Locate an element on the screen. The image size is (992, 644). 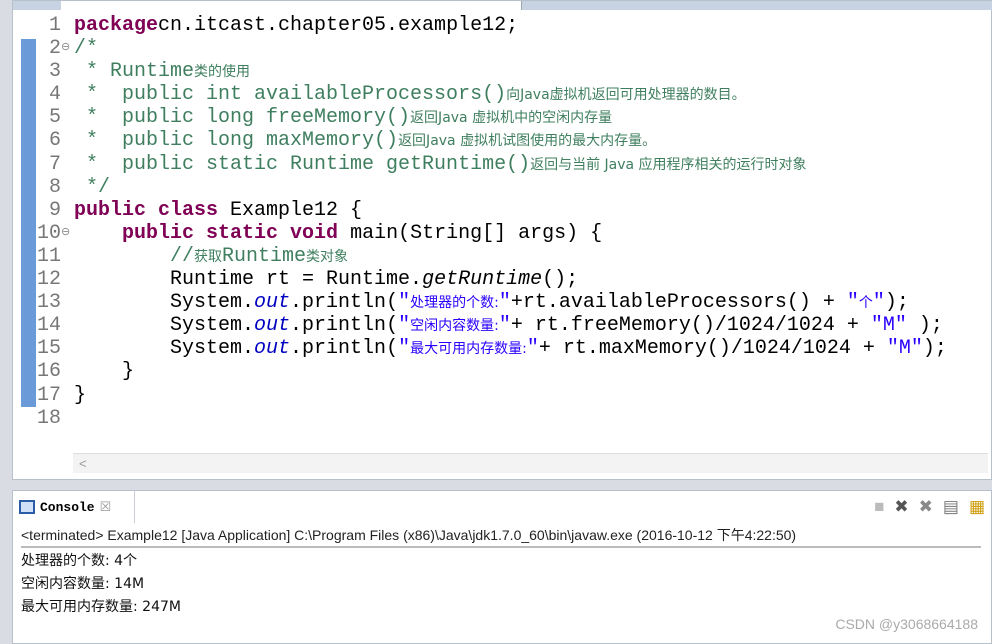
code-token: public static void is located at coordinates (230, 233).